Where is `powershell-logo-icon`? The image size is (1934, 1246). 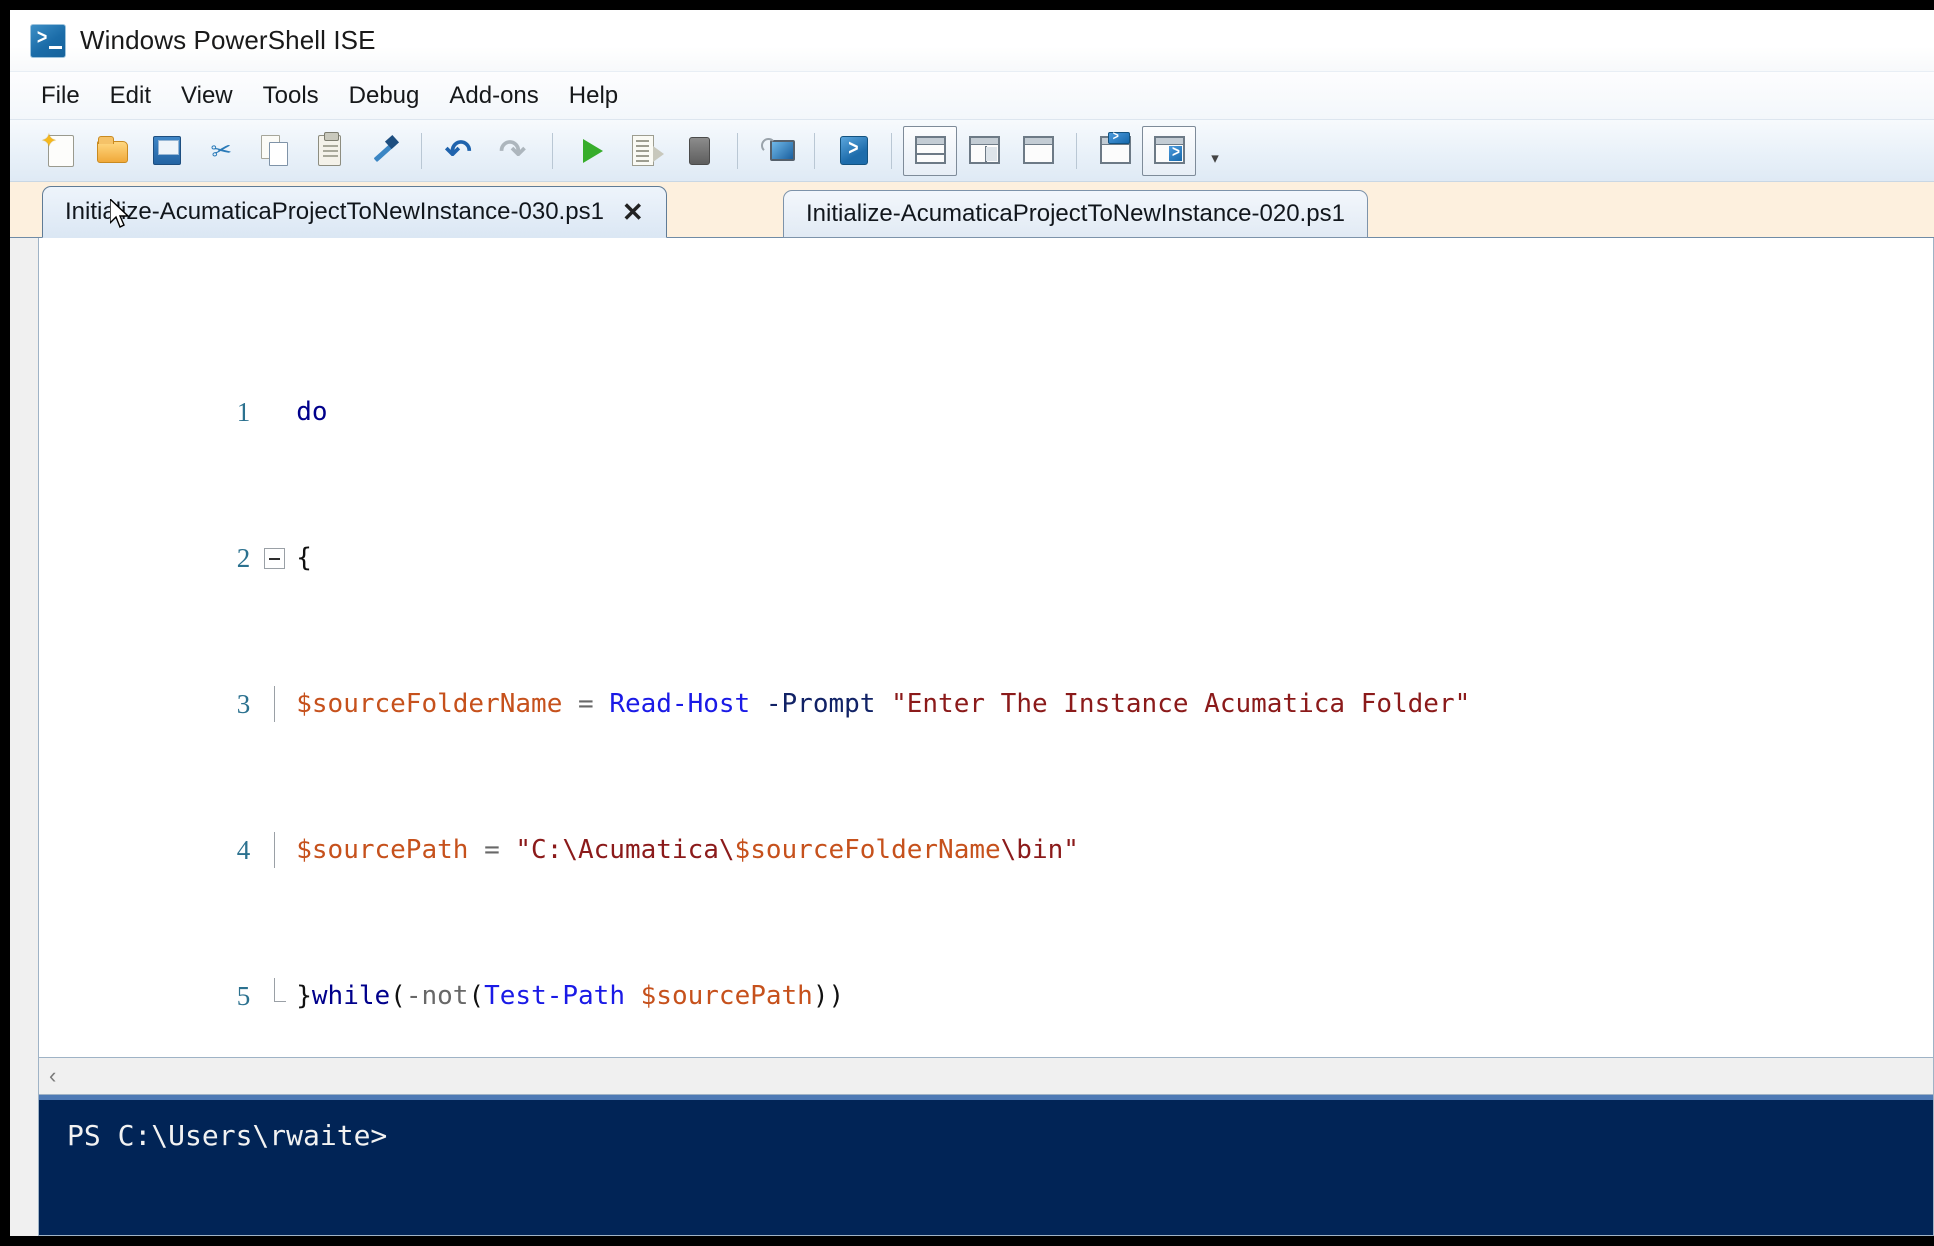 powershell-logo-icon is located at coordinates (48, 40).